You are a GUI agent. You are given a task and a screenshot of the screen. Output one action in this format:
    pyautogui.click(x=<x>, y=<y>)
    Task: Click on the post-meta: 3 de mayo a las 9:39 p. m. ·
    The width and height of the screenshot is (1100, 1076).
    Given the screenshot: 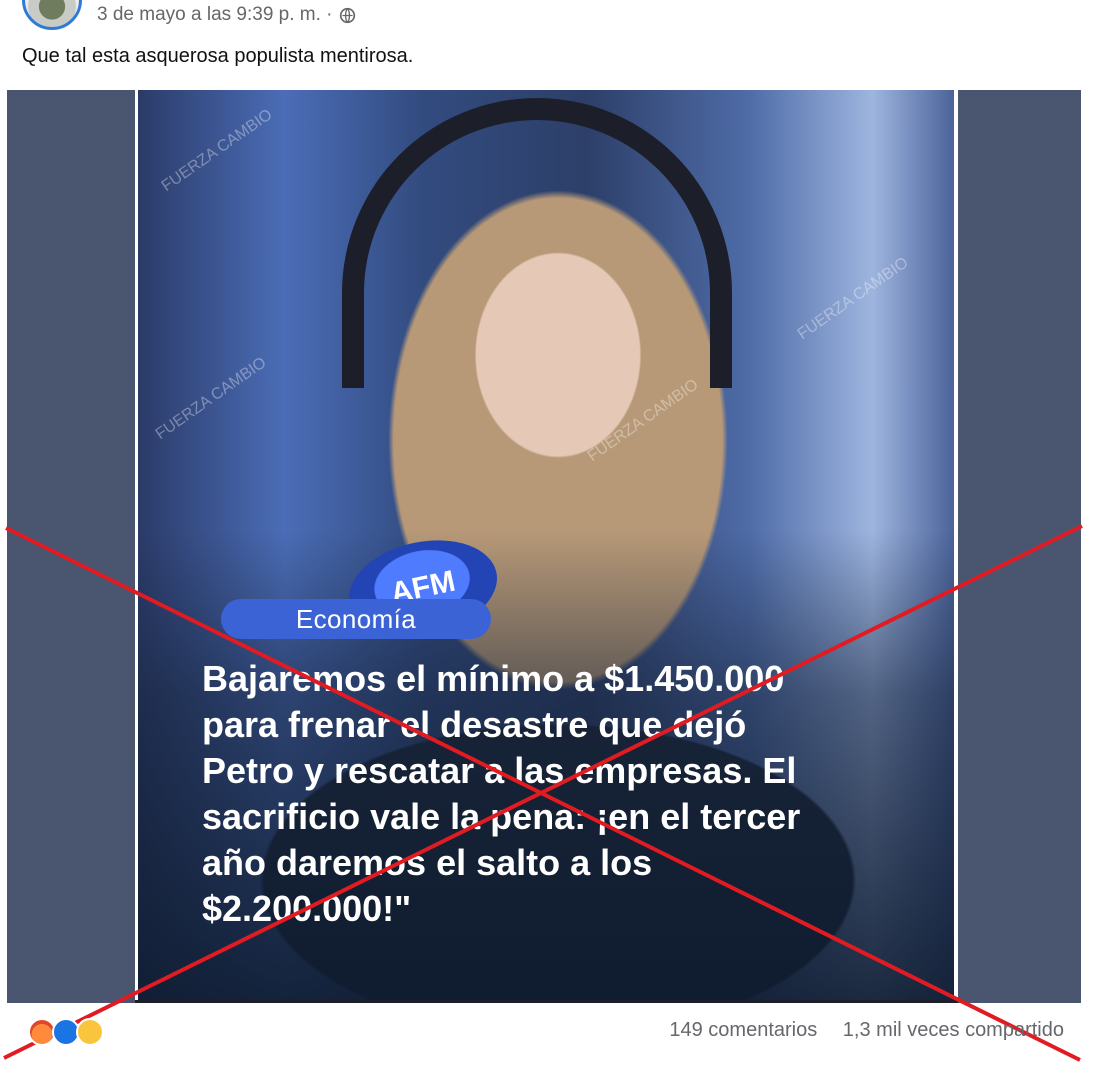 What is the action you would take?
    pyautogui.click(x=226, y=15)
    